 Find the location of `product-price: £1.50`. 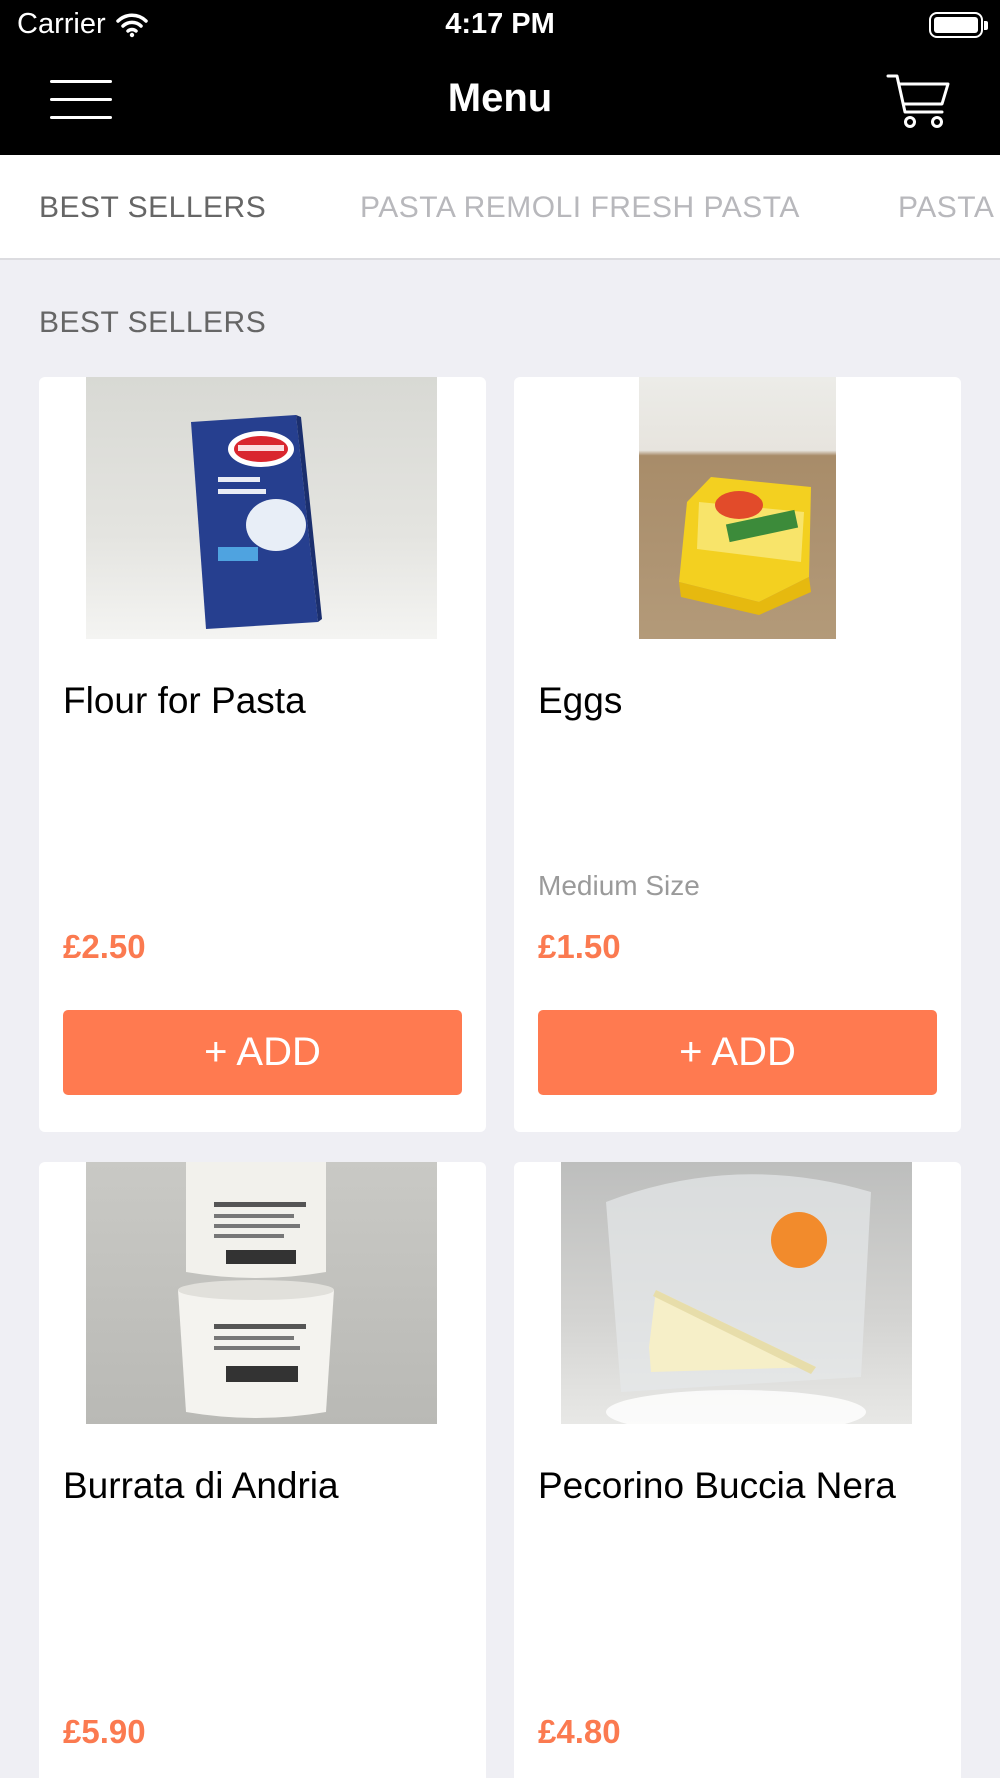

product-price: £1.50 is located at coordinates (579, 946).